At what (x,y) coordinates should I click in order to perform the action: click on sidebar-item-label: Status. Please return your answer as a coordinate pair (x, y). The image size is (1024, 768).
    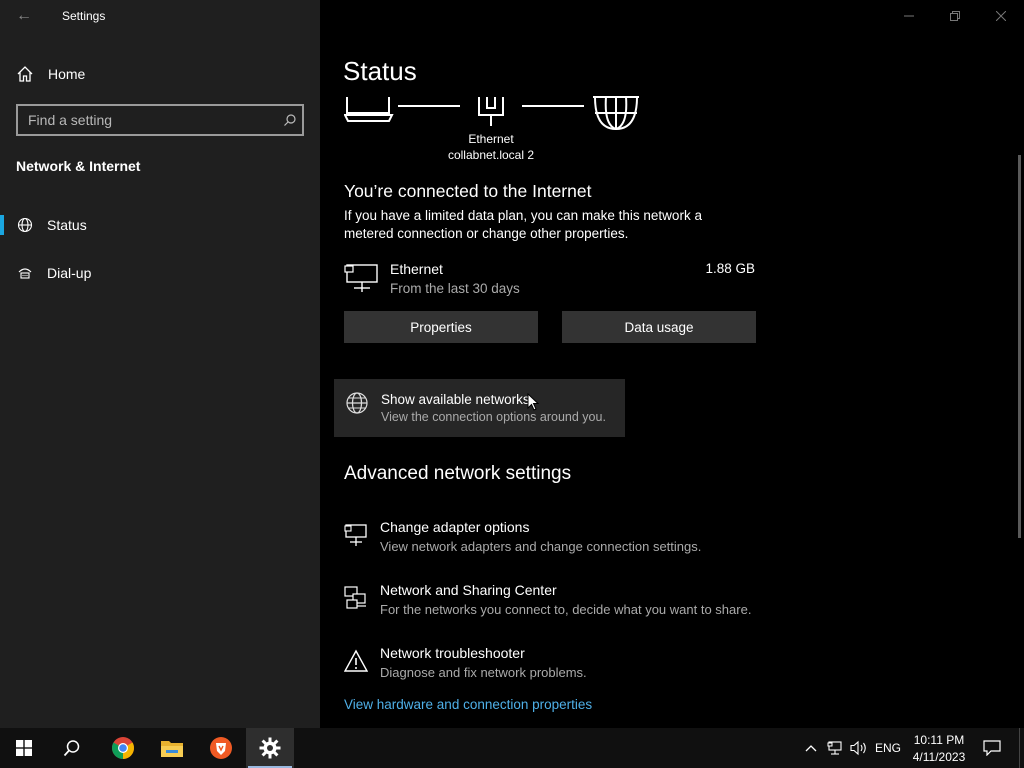
    Looking at the image, I should click on (67, 225).